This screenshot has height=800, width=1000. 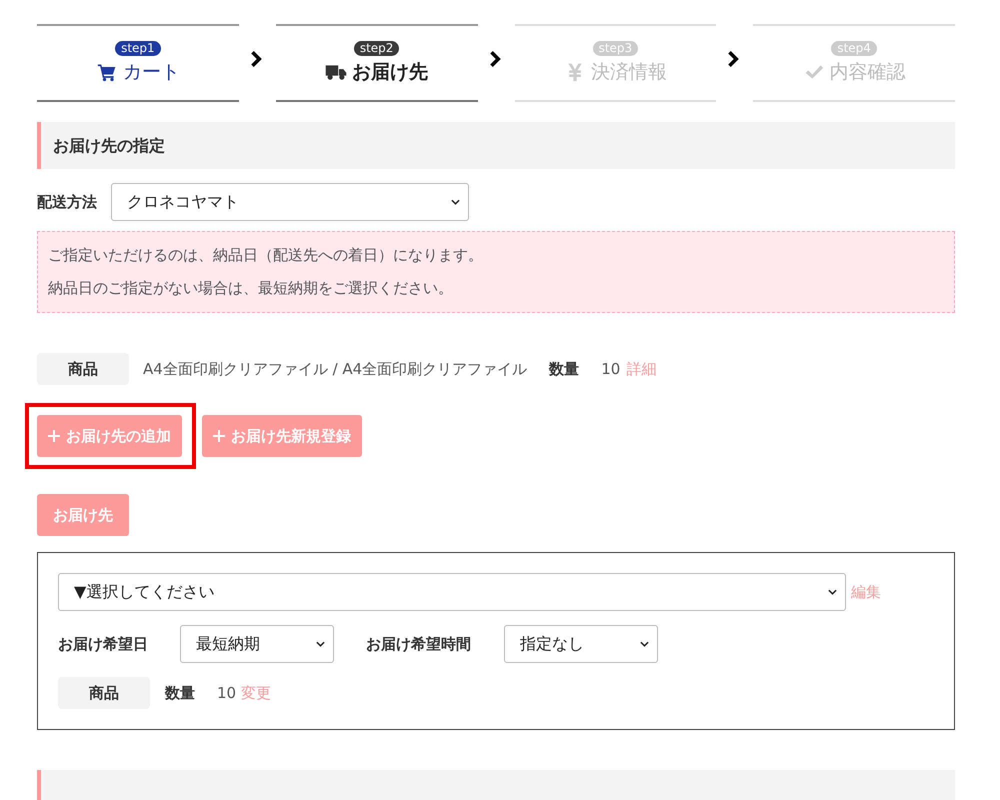 What do you see at coordinates (419, 644) in the screenshot?
I see `field-label: お届け希望時間` at bounding box center [419, 644].